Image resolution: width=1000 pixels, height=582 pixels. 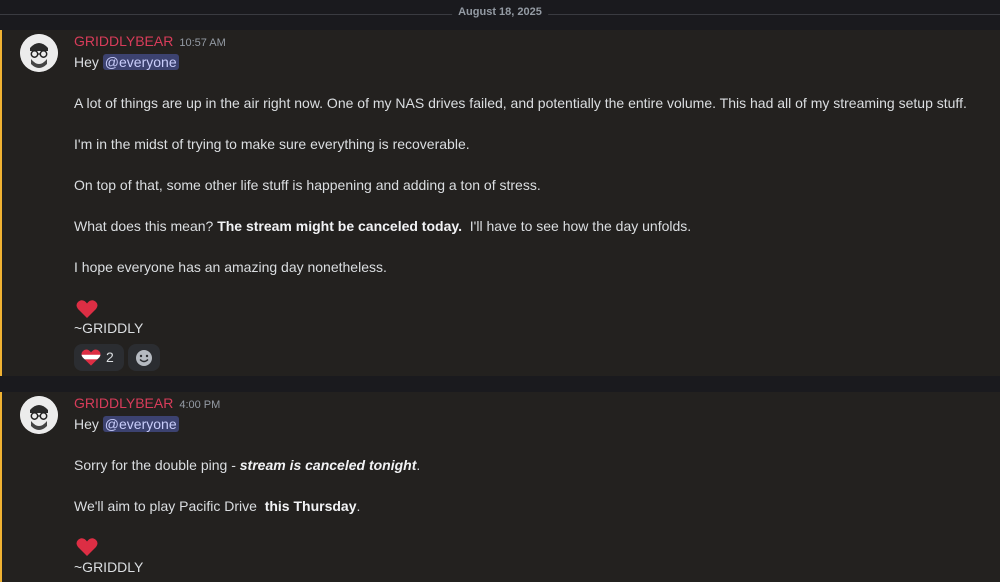 I want to click on text-span: I'll have to see how the day unfolds., so click(x=580, y=226).